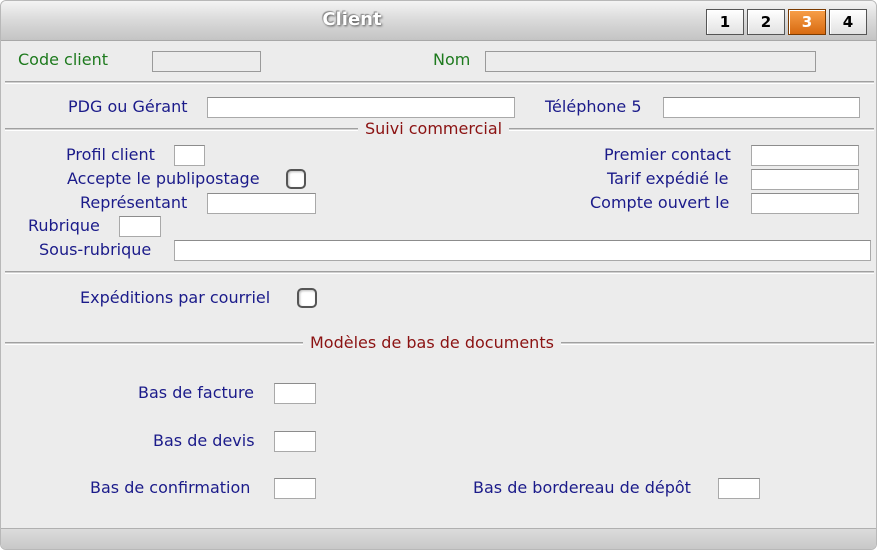 Image resolution: width=877 pixels, height=550 pixels. Describe the element at coordinates (170, 487) in the screenshot. I see `bas-confirmation-label: Bas de confirmation` at that location.